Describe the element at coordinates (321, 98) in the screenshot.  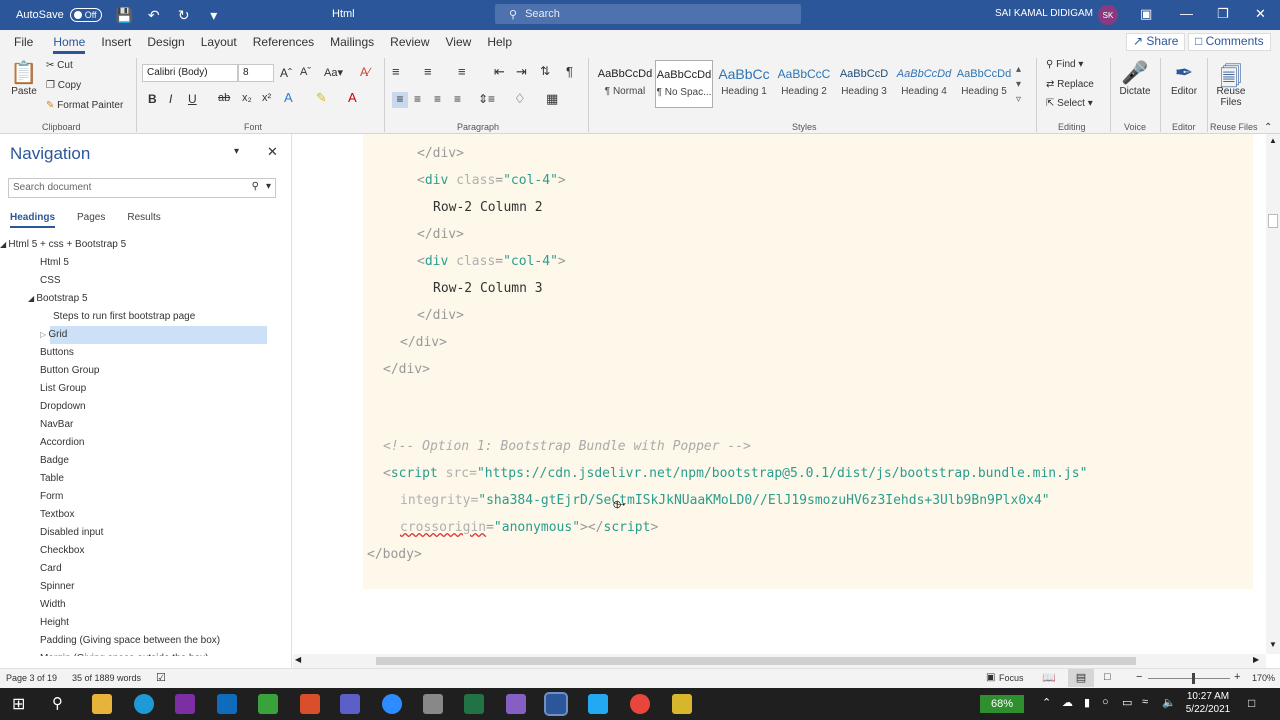
I see `highlight-icon: ✎` at that location.